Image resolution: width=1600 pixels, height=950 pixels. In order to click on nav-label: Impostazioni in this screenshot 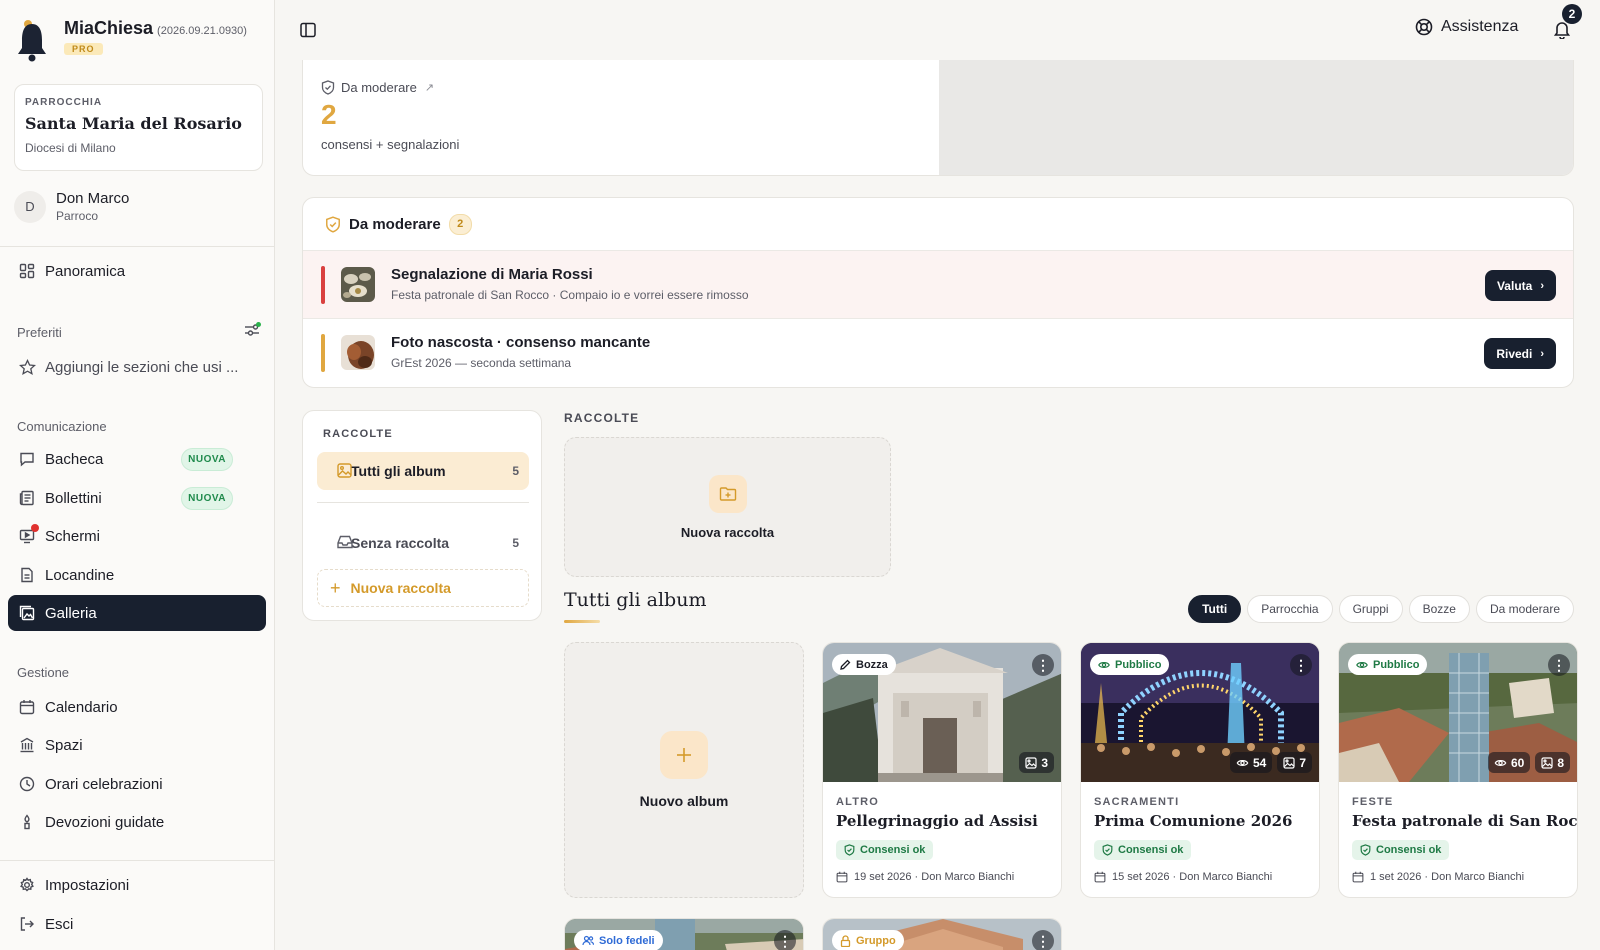, I will do `click(87, 885)`.